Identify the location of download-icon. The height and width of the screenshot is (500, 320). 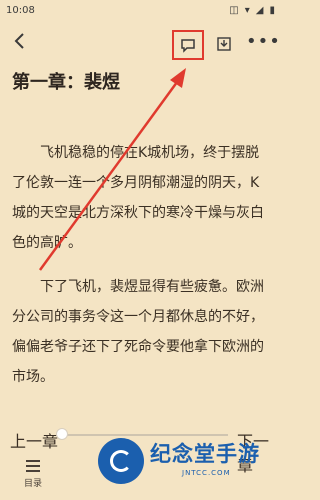
(224, 44).